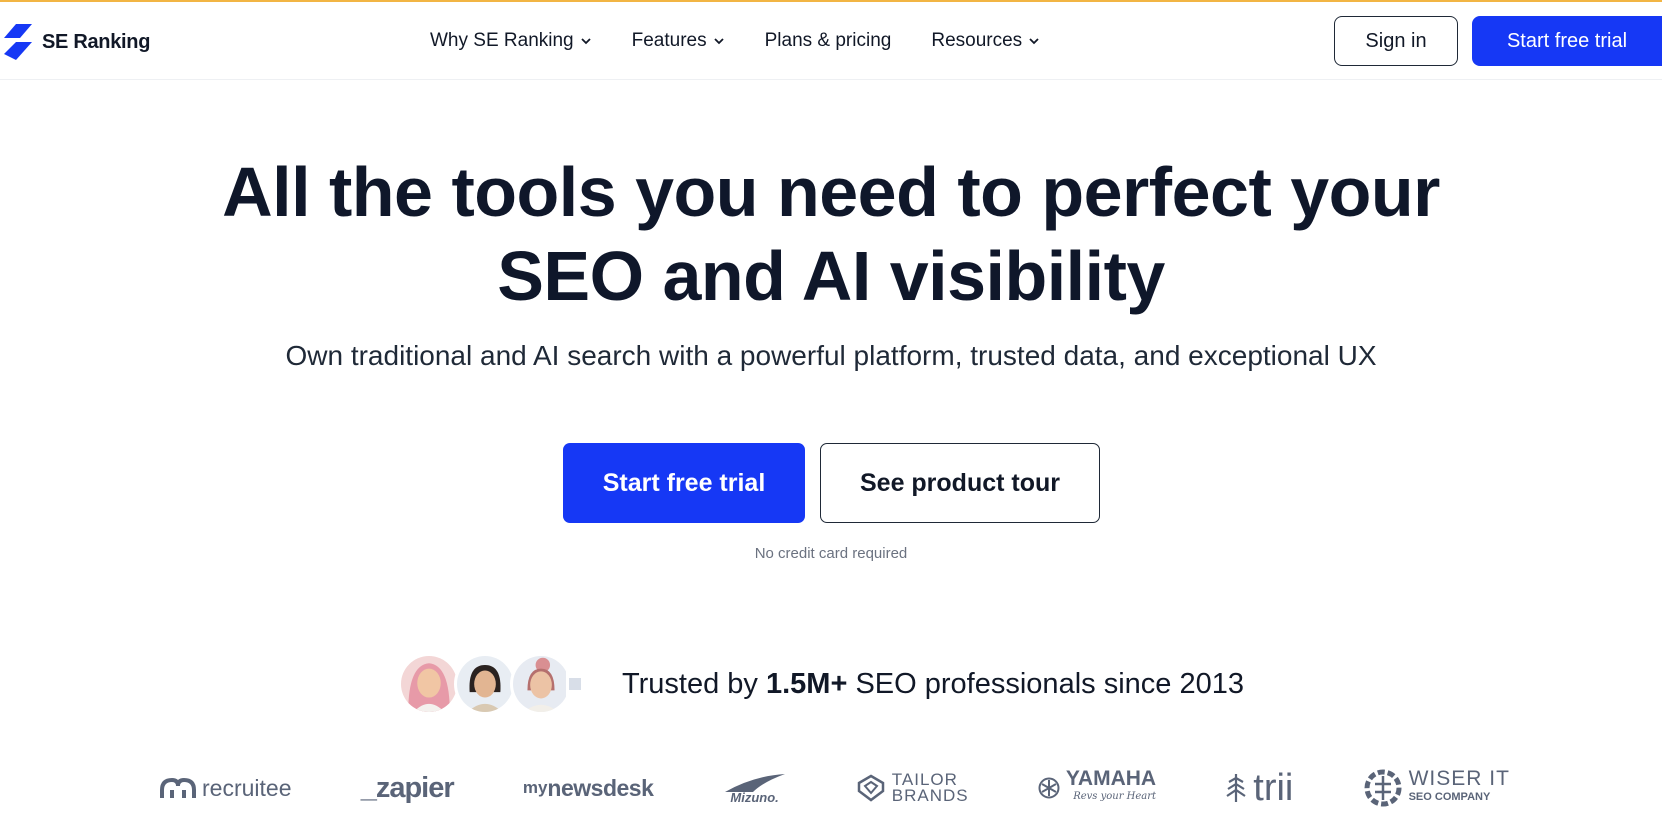 Image resolution: width=1662 pixels, height=827 pixels. What do you see at coordinates (831, 553) in the screenshot?
I see `no-credit-card-note: No credit card required` at bounding box center [831, 553].